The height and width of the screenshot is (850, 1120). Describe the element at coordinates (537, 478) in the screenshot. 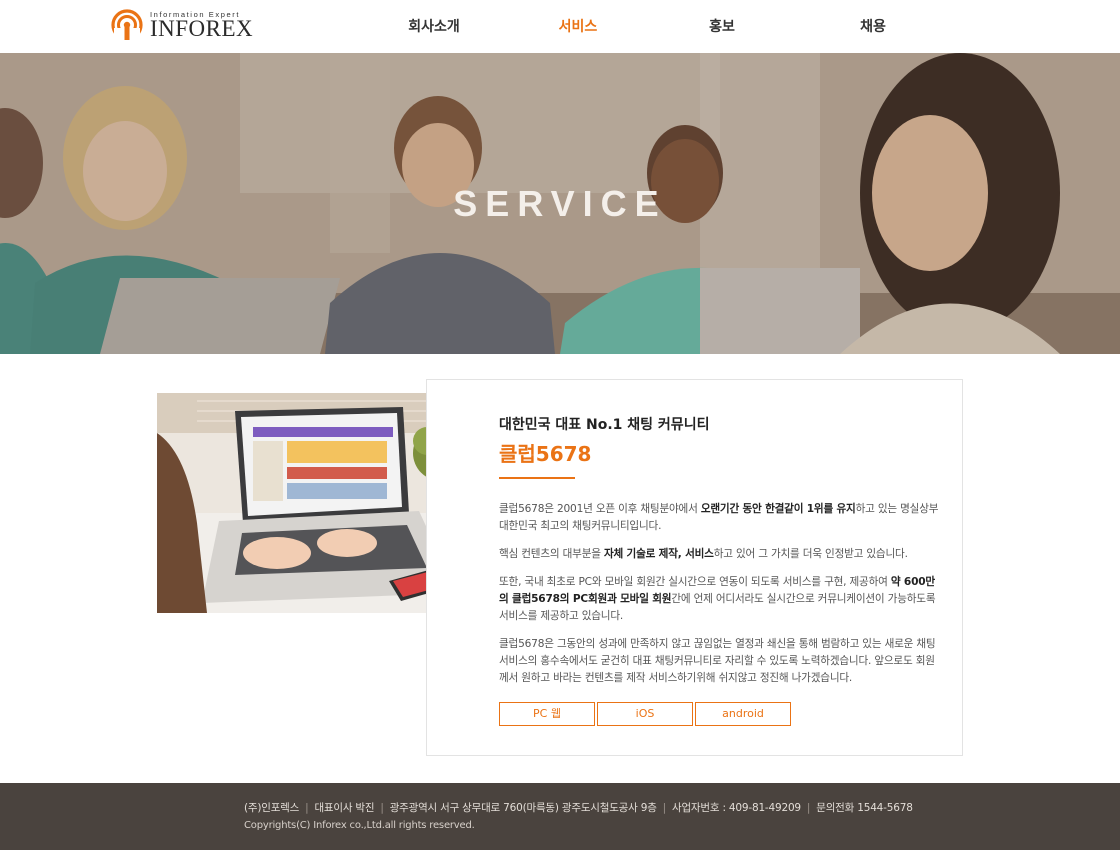

I see `title-underline` at that location.